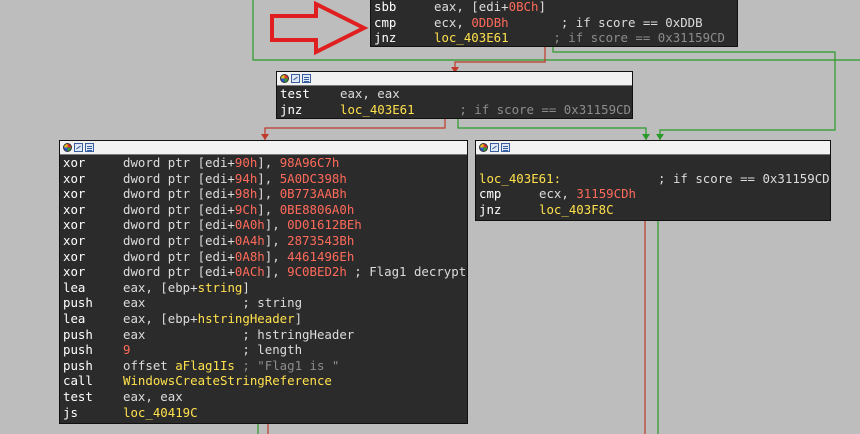 The image size is (860, 434). I want to click on asm-line: sbb eax, [edi+0BCh], so click(554, 7).